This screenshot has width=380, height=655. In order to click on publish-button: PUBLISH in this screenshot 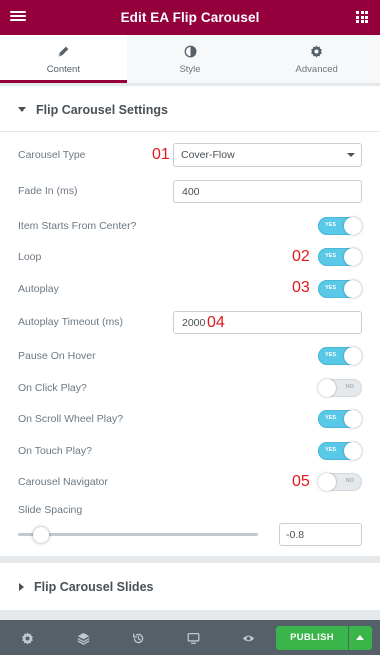, I will do `click(312, 638)`.